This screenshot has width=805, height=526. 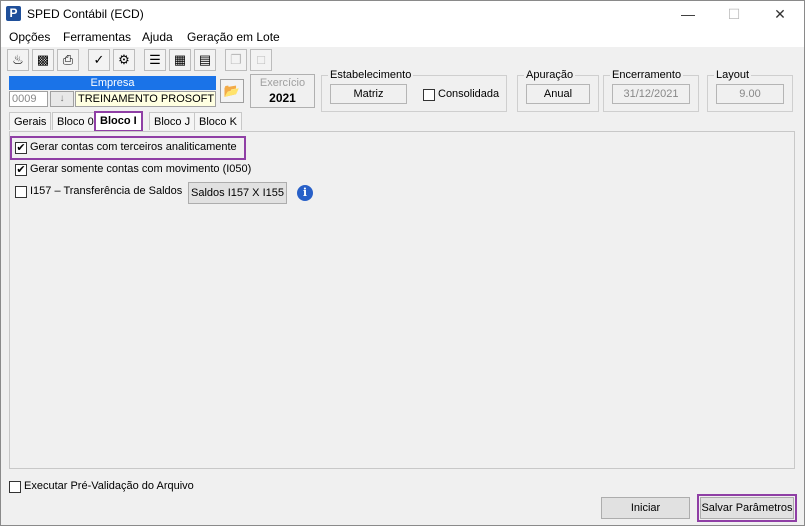 I want to click on menu-bar: Opções Ferramentas Ajuda Geração em Lote, so click(x=402, y=37).